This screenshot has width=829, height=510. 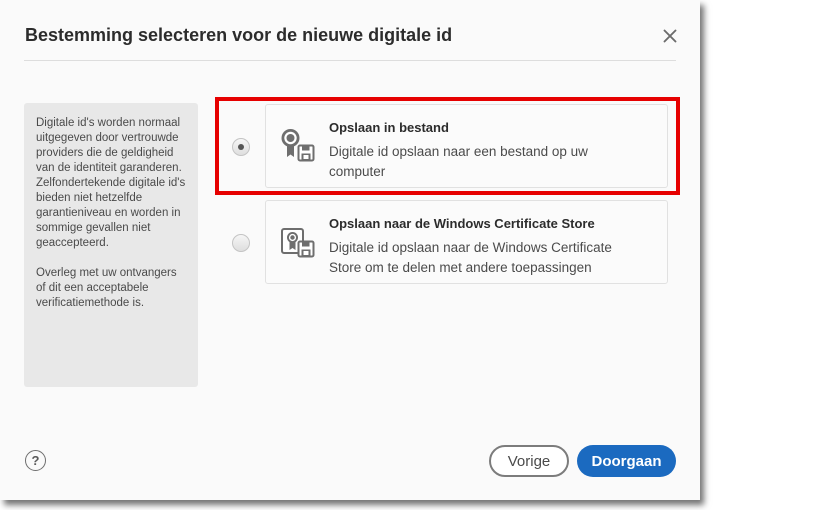 I want to click on help-icon: ?, so click(x=35, y=460).